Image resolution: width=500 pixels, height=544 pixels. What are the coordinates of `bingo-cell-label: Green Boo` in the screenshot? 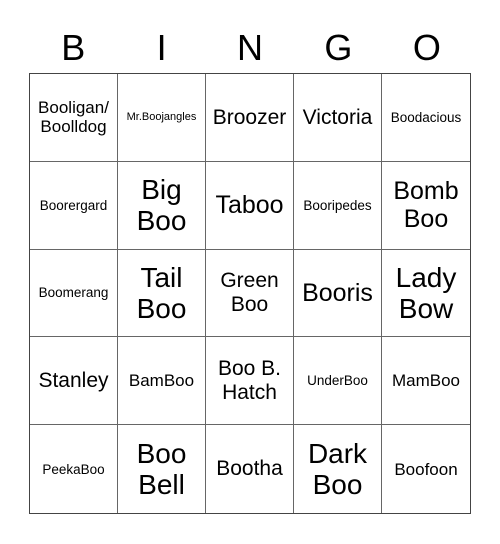 It's located at (249, 292).